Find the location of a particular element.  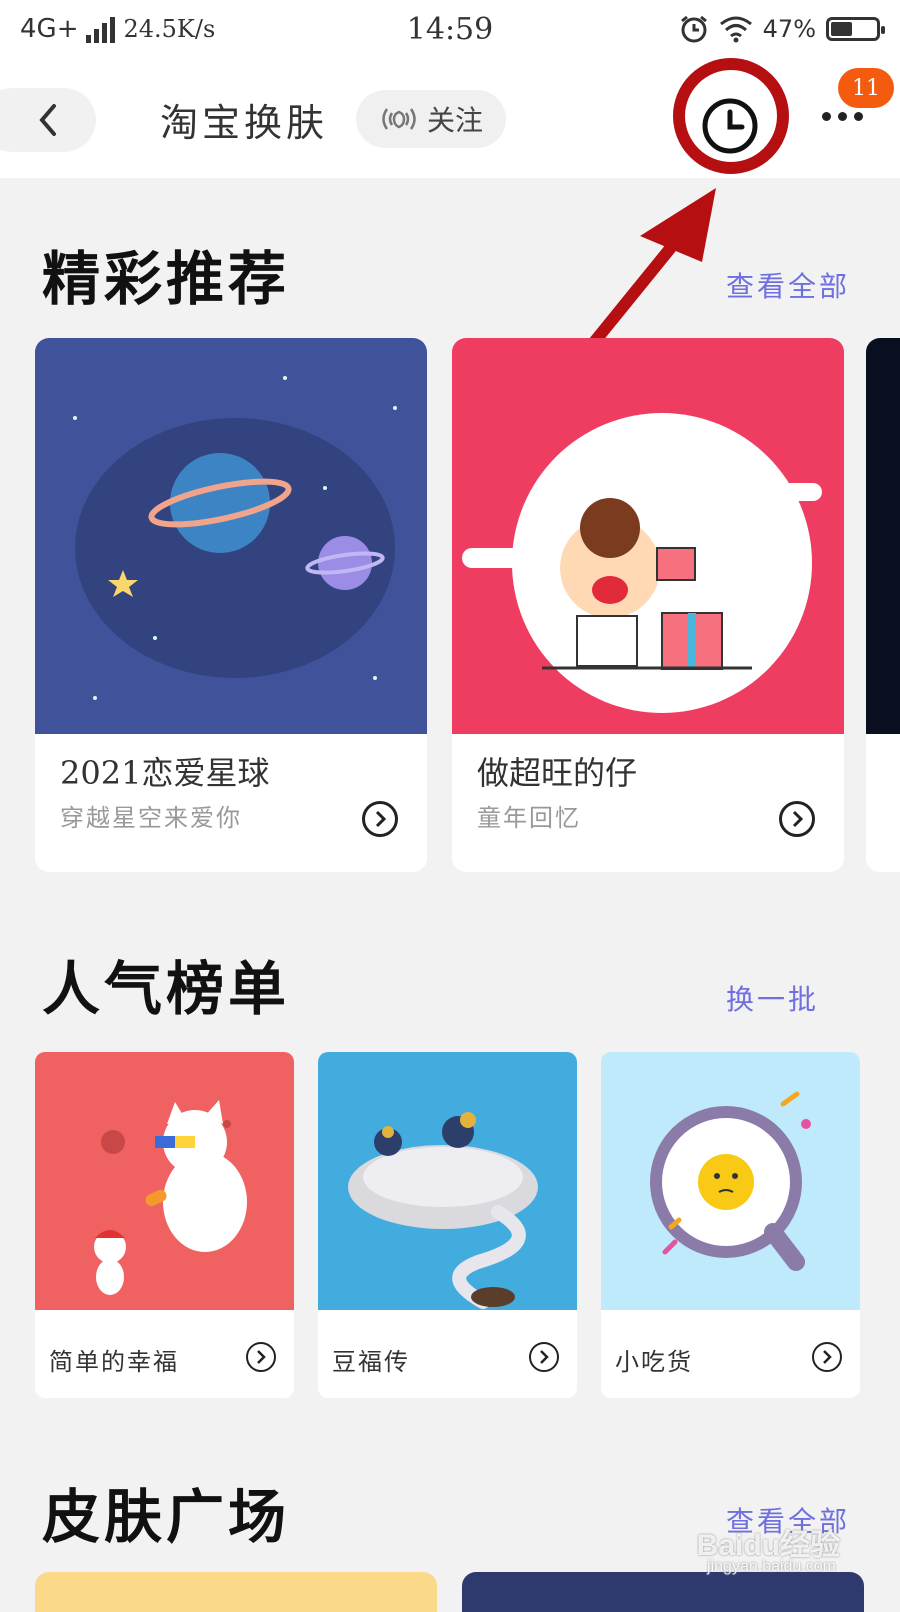

card-image is located at coordinates (883, 536).